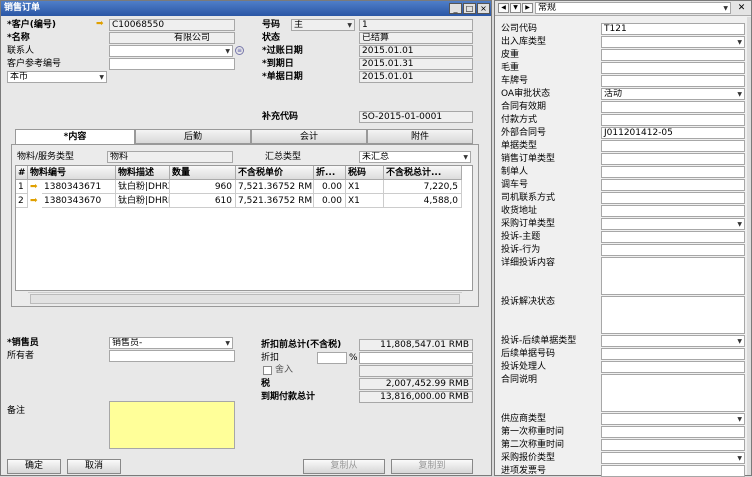 The width and height of the screenshot is (752, 477). Describe the element at coordinates (203, 173) in the screenshot. I see `col-header-qty: 数量` at that location.